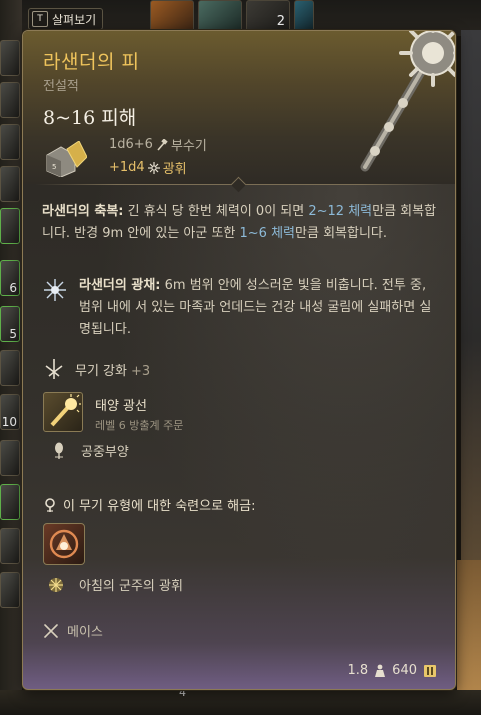 The width and height of the screenshot is (481, 715). I want to click on blessing-text: 만큼 회복합니다., so click(341, 233).